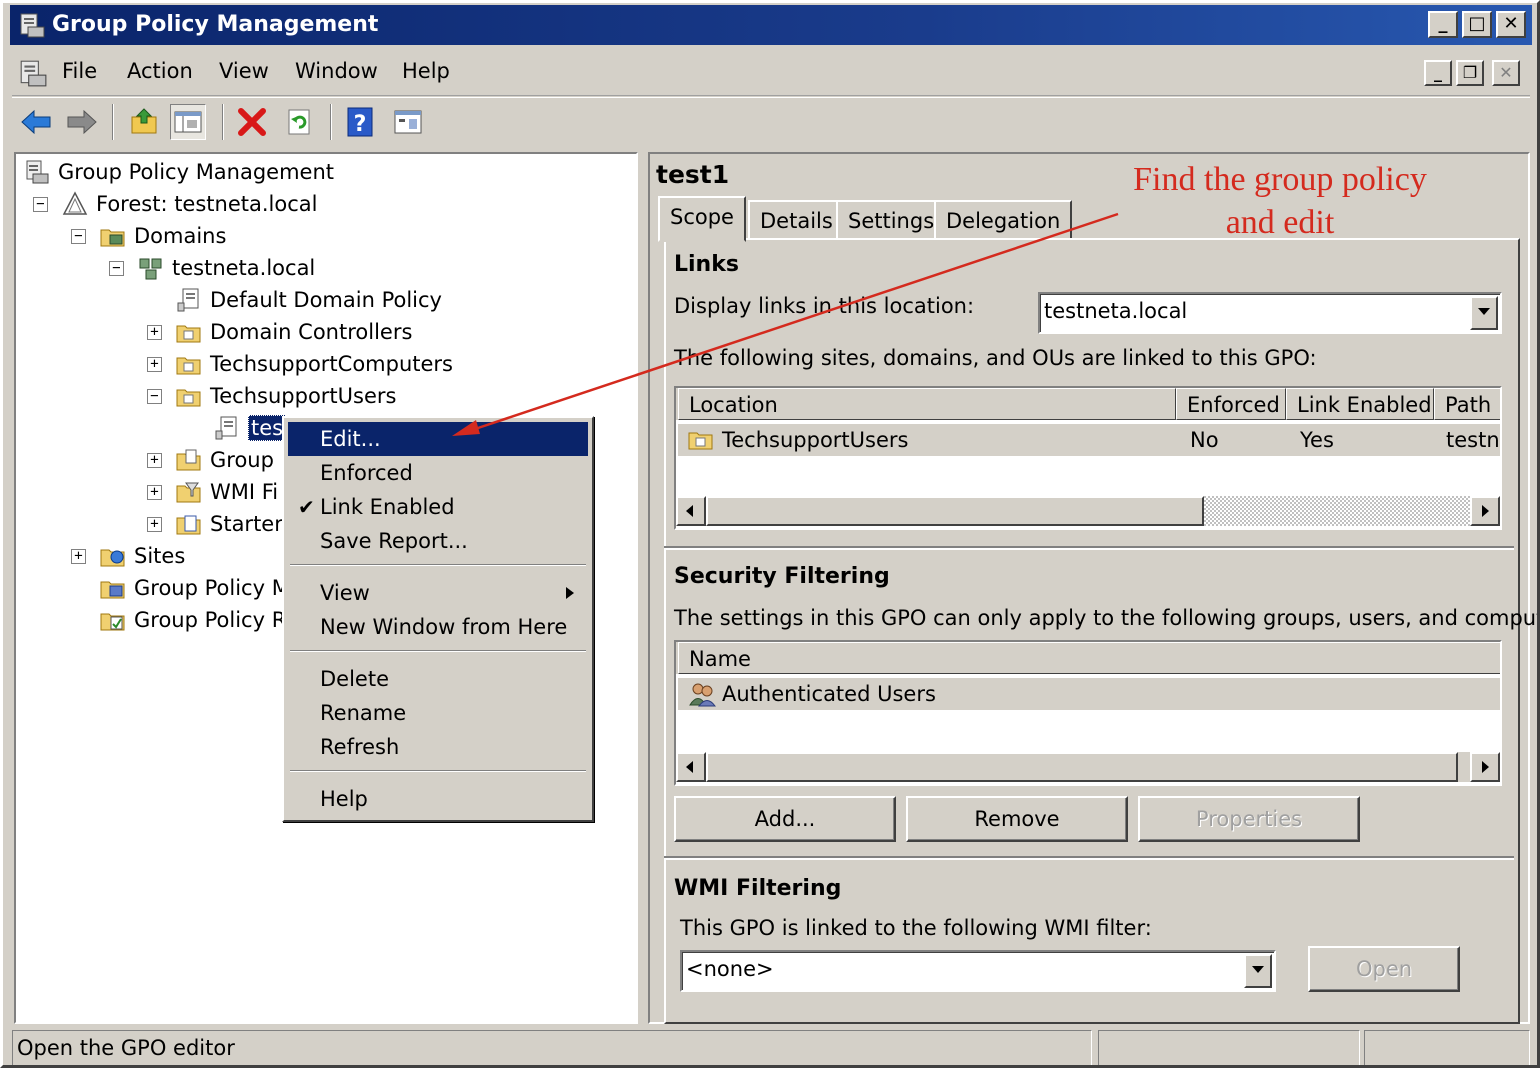 This screenshot has height=1068, width=1540. I want to click on annotation-callout: Find the group policy and edit, so click(1280, 201).